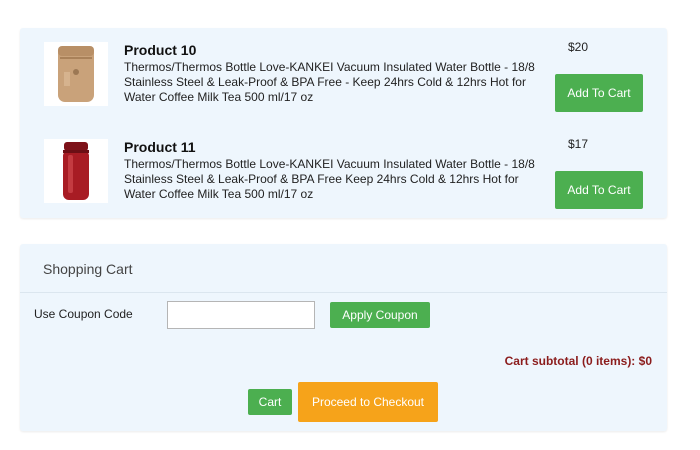  What do you see at coordinates (380, 315) in the screenshot?
I see `apply-coupon-button: Apply Coupon` at bounding box center [380, 315].